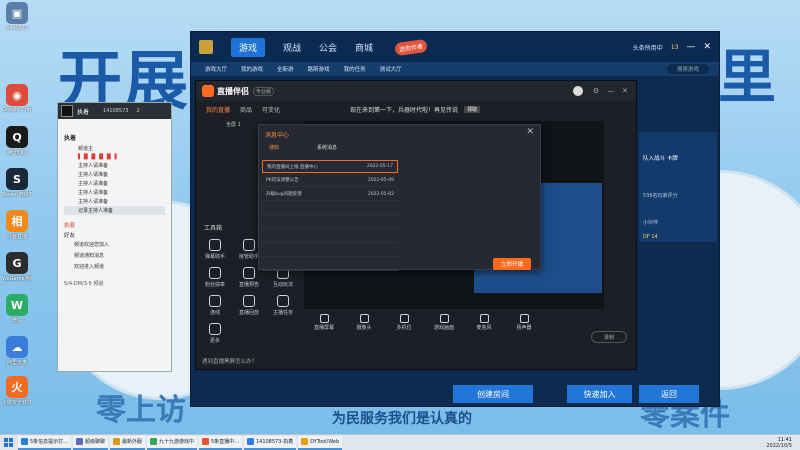 This screenshot has height=450, width=800. I want to click on dialog-tab-system: 系统消息, so click(327, 147).